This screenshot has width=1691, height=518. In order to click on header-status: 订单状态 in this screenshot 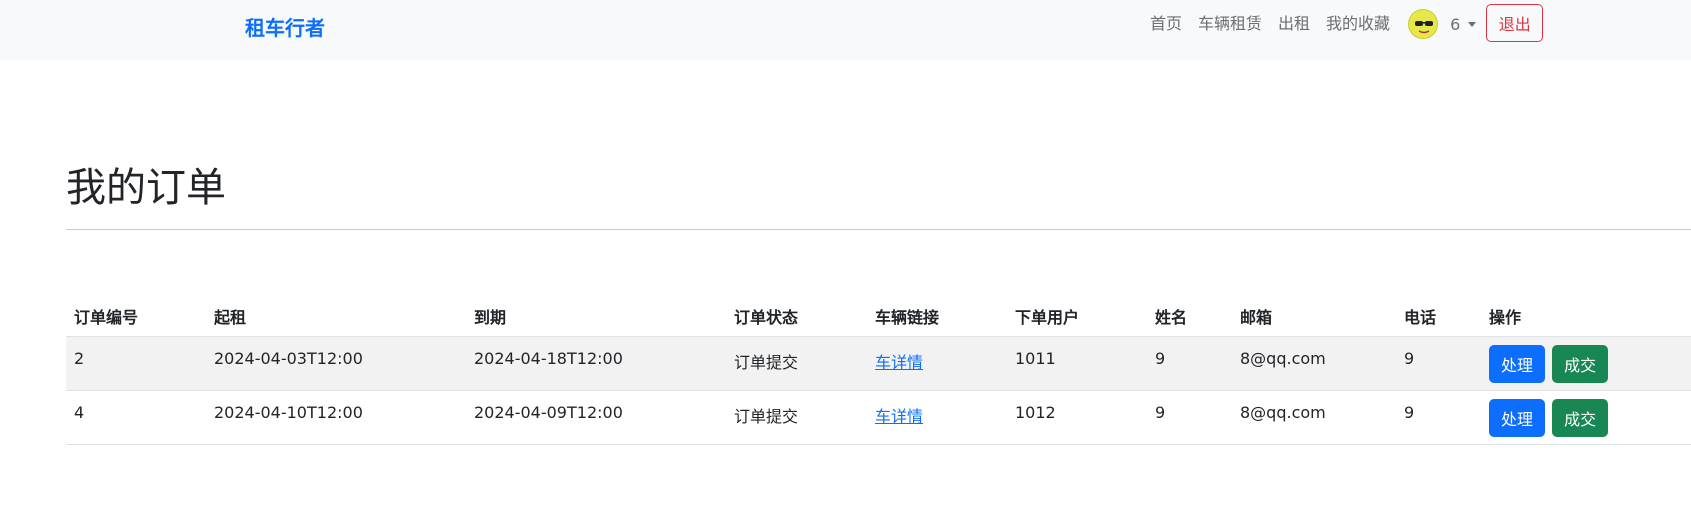, I will do `click(796, 316)`.